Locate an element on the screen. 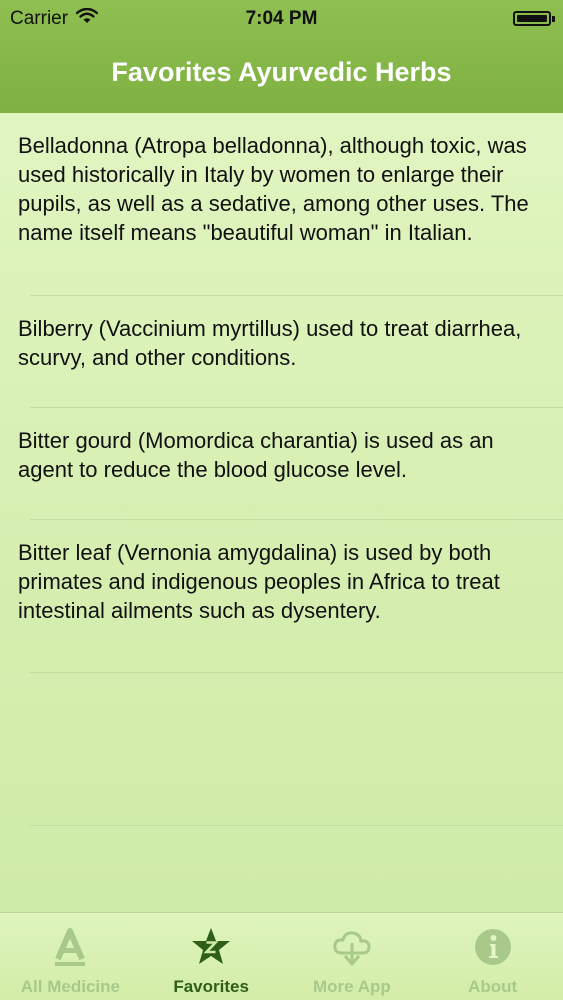 This screenshot has height=1000, width=563. tab-label: More App is located at coordinates (351, 986).